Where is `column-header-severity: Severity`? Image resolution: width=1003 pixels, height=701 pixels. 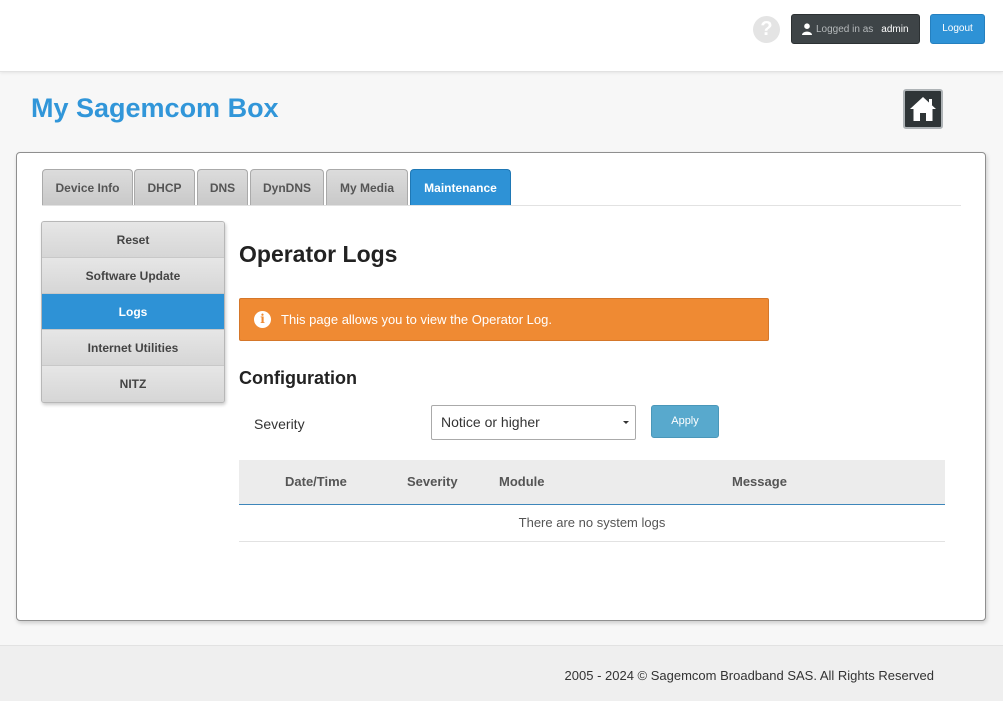 column-header-severity: Severity is located at coordinates (453, 482).